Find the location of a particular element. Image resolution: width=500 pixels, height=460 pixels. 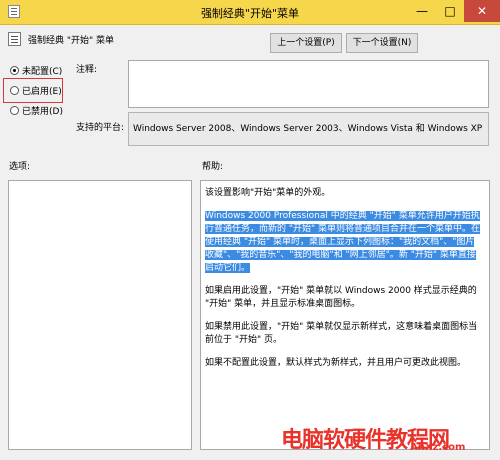

watermark-url: AnXz.com is located at coordinates (438, 447).